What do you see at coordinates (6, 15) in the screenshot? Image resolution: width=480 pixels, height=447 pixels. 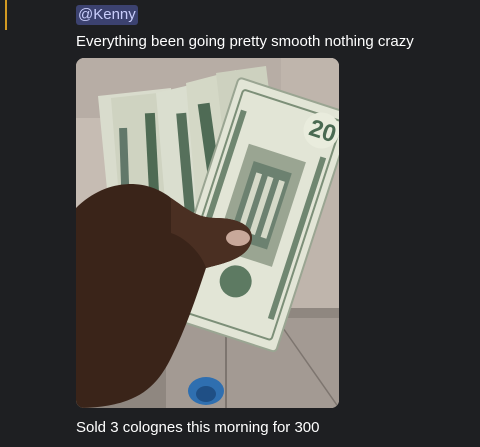 I see `message-accent-bar` at bounding box center [6, 15].